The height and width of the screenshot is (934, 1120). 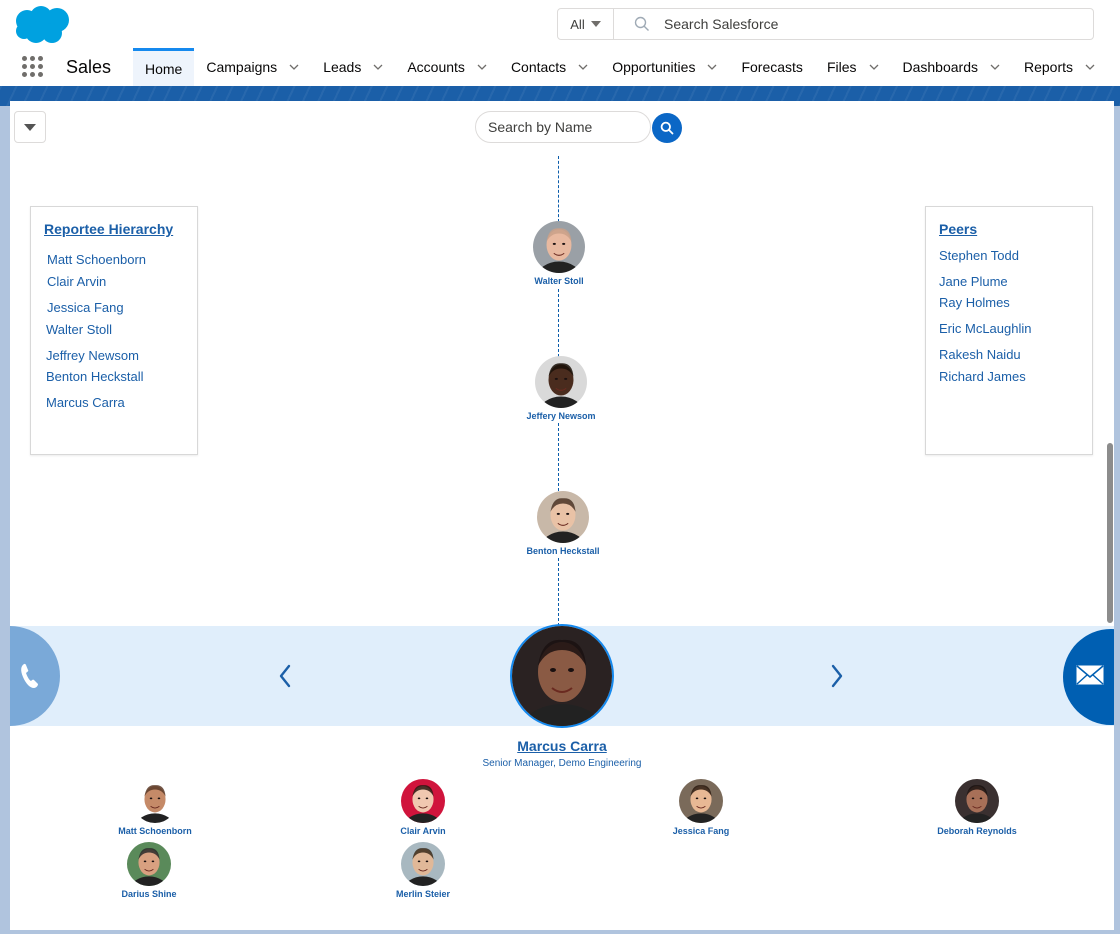 I want to click on manager-name: Benton Heckstall, so click(x=563, y=551).